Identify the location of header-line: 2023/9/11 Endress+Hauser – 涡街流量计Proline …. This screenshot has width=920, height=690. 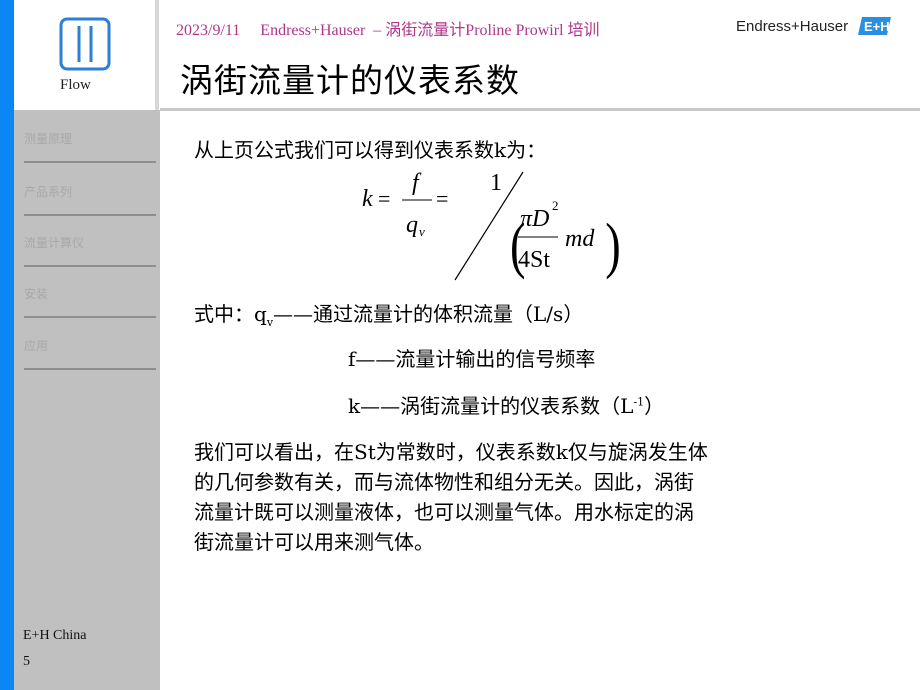
(388, 28).